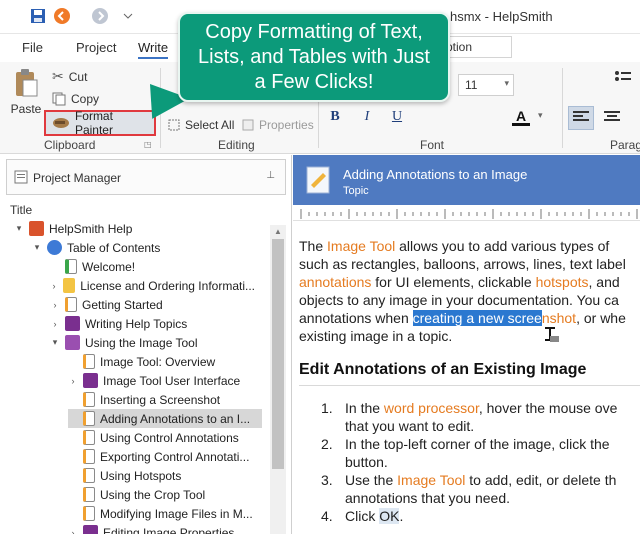  I want to click on paste-button: Paste, so click(26, 99).